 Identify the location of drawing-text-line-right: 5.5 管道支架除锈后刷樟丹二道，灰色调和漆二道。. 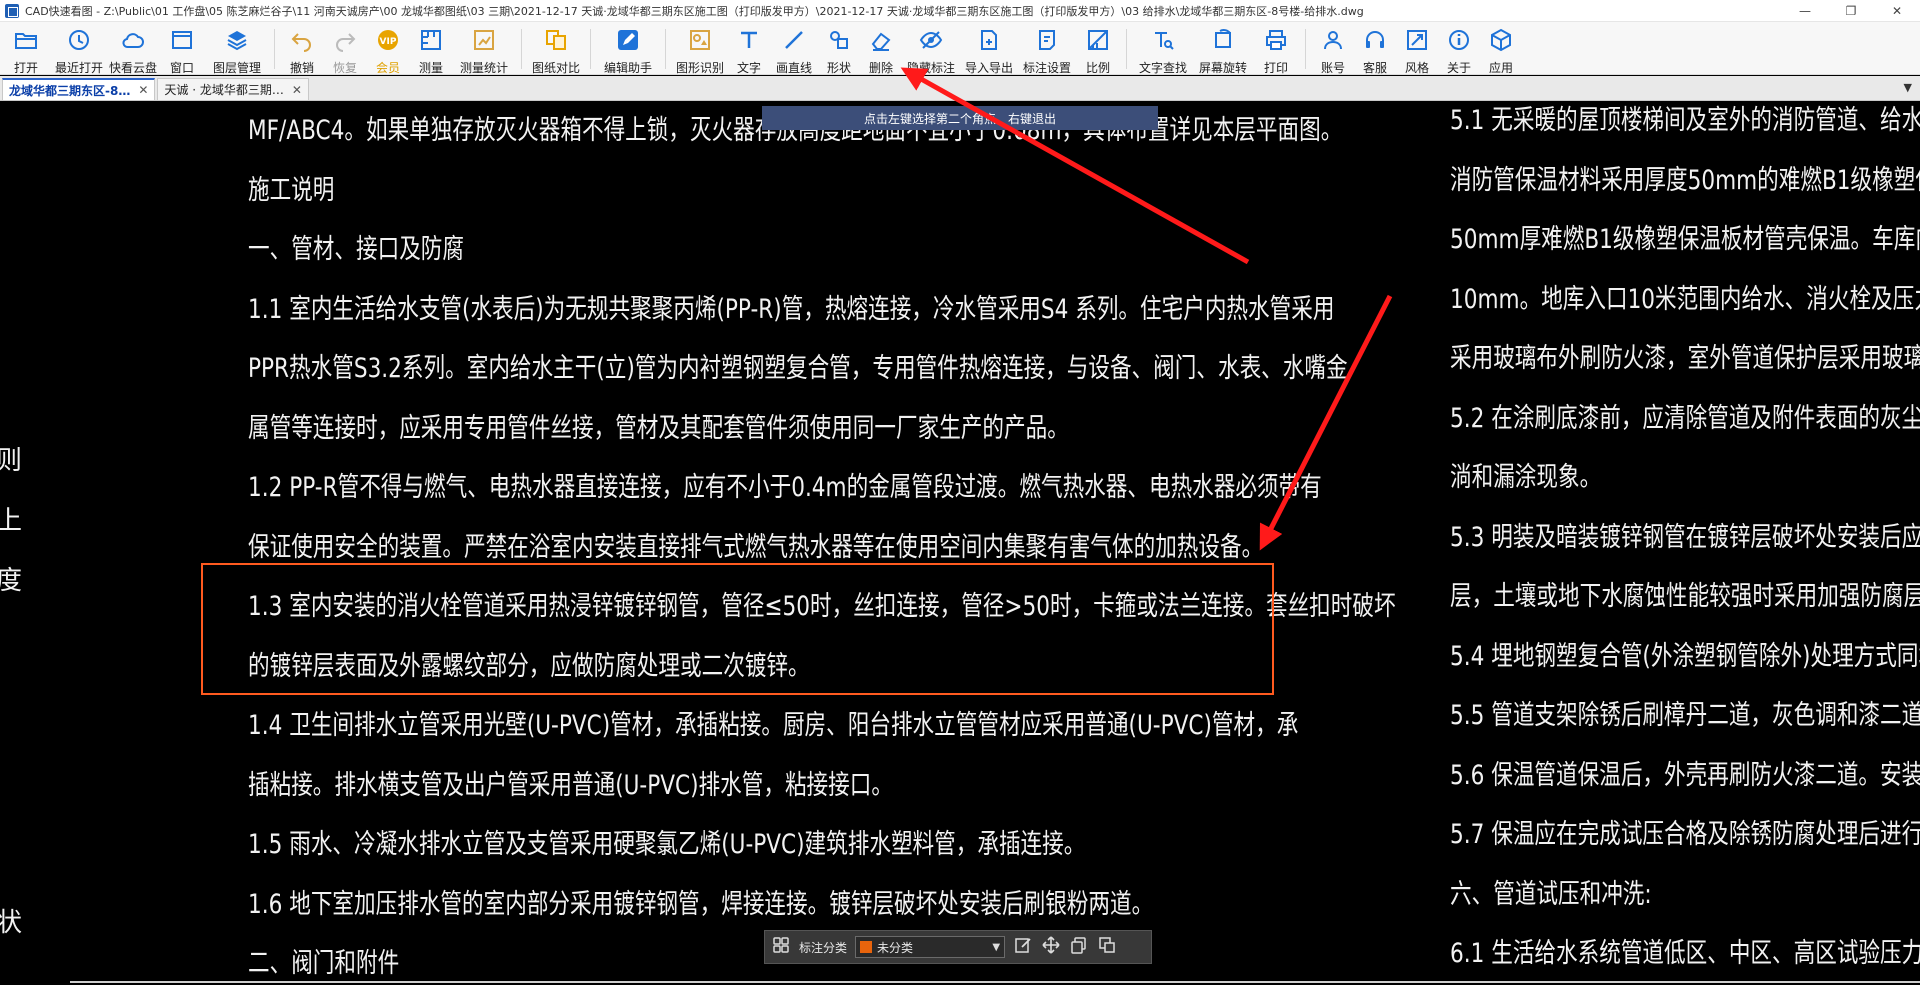
(1685, 715).